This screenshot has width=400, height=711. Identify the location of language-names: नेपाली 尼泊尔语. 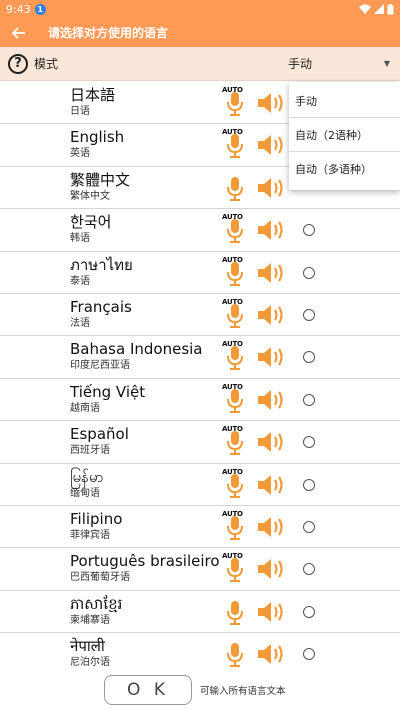
(145, 652).